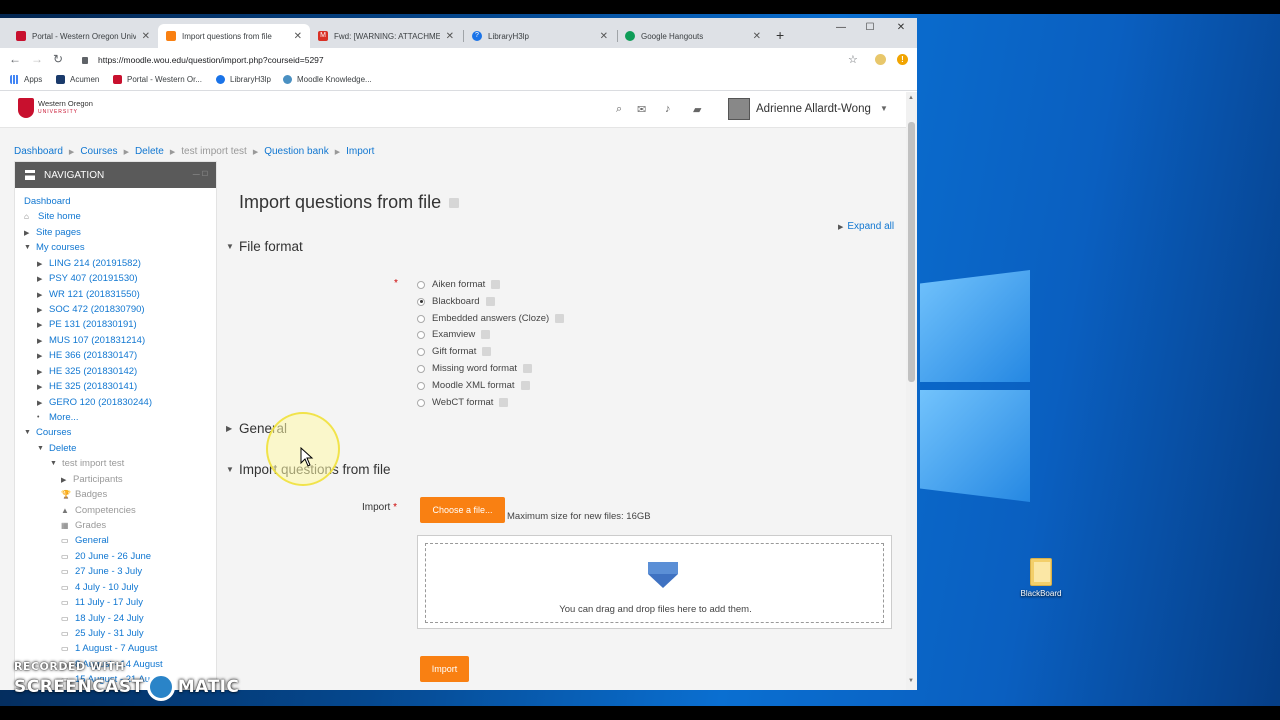 This screenshot has height=720, width=1280. I want to click on nav-competencies: ▲ Competencies, so click(98, 510).